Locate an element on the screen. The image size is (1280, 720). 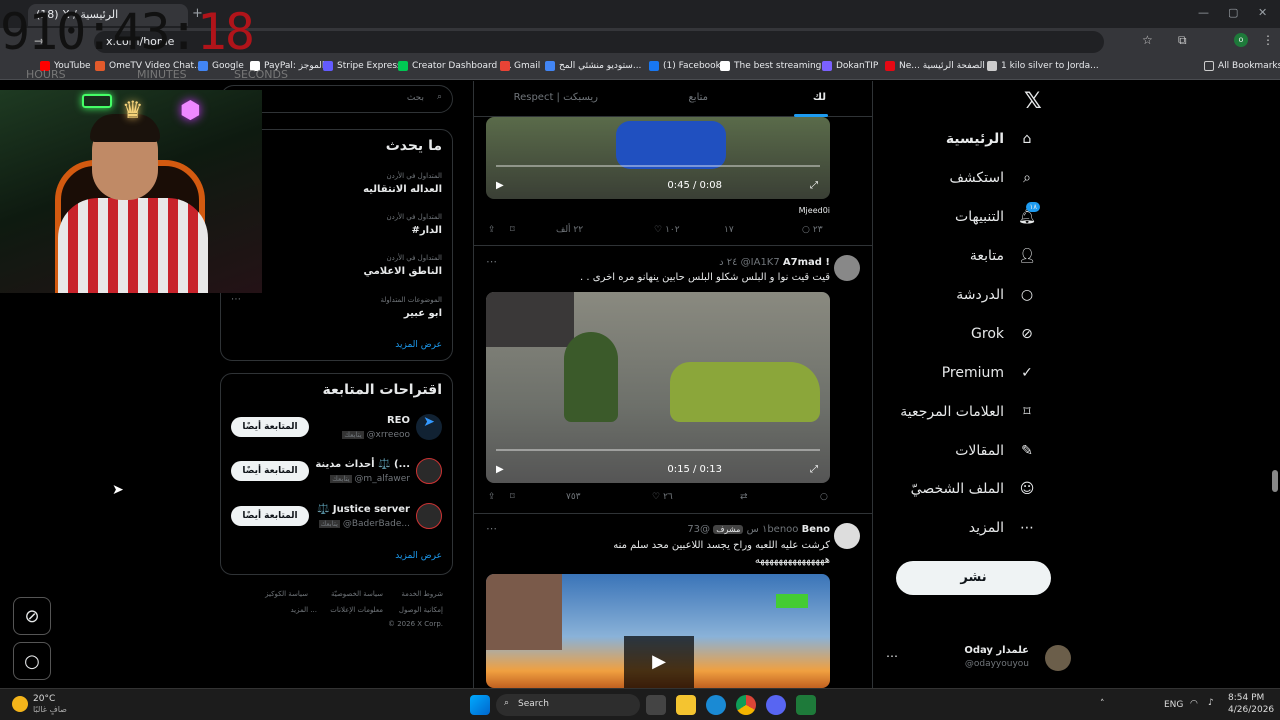
reply-icon: ○ is located at coordinates (824, 497).